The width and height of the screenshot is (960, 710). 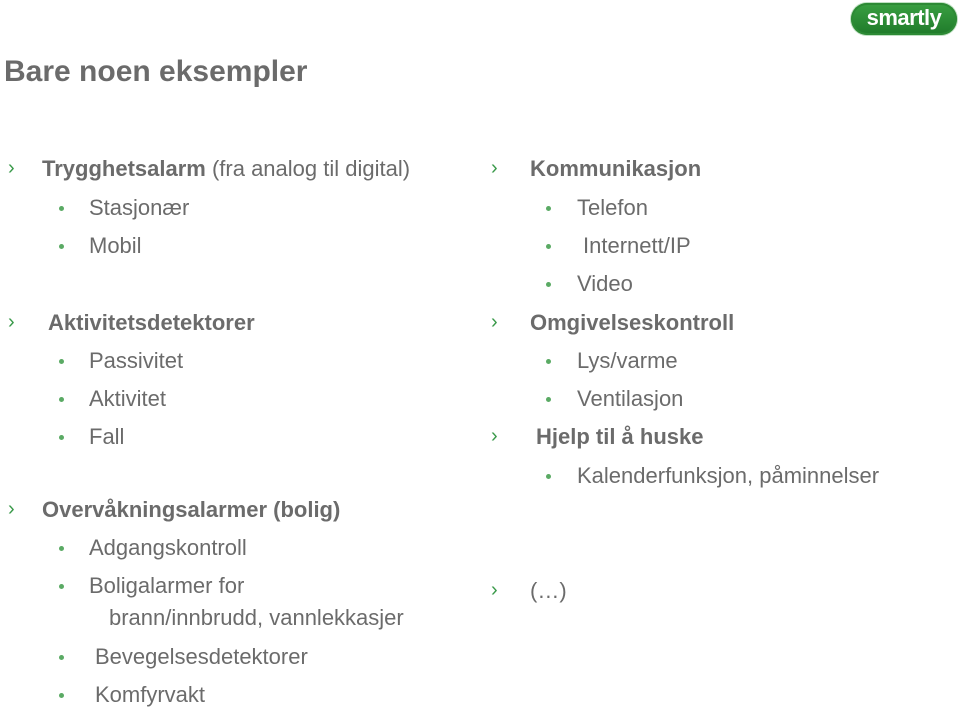 I want to click on list-item: Komfyrvakt, so click(x=150, y=694).